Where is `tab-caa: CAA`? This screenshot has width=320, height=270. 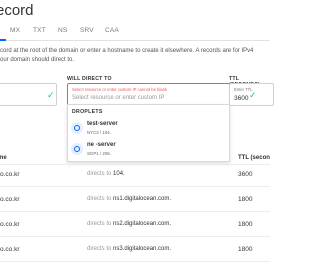
tab-caa: CAA is located at coordinates (112, 30).